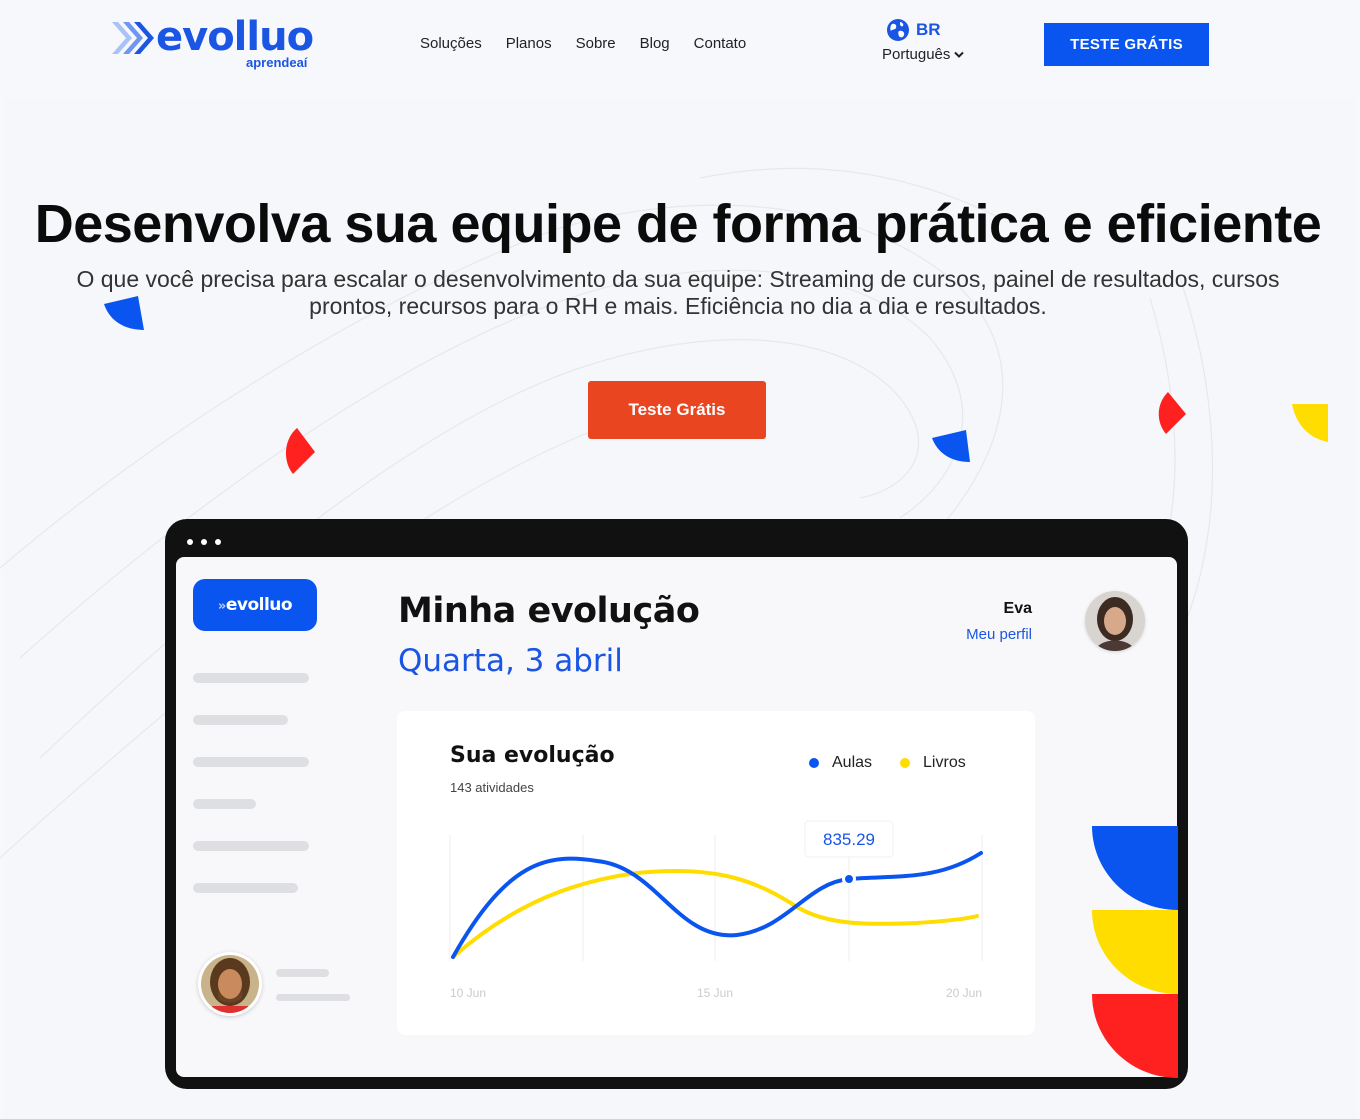 This screenshot has height=1119, width=1360. What do you see at coordinates (133, 38) in the screenshot?
I see `logo-chevrons-icon` at bounding box center [133, 38].